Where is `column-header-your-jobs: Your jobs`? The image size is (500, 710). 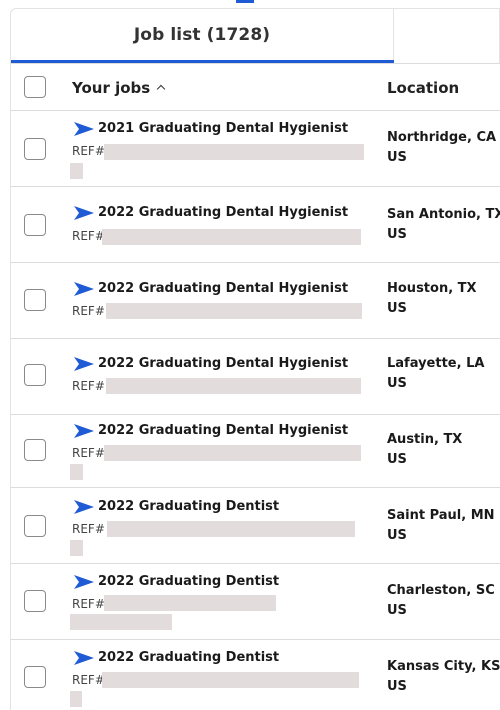
column-header-your-jobs: Your jobs is located at coordinates (119, 88).